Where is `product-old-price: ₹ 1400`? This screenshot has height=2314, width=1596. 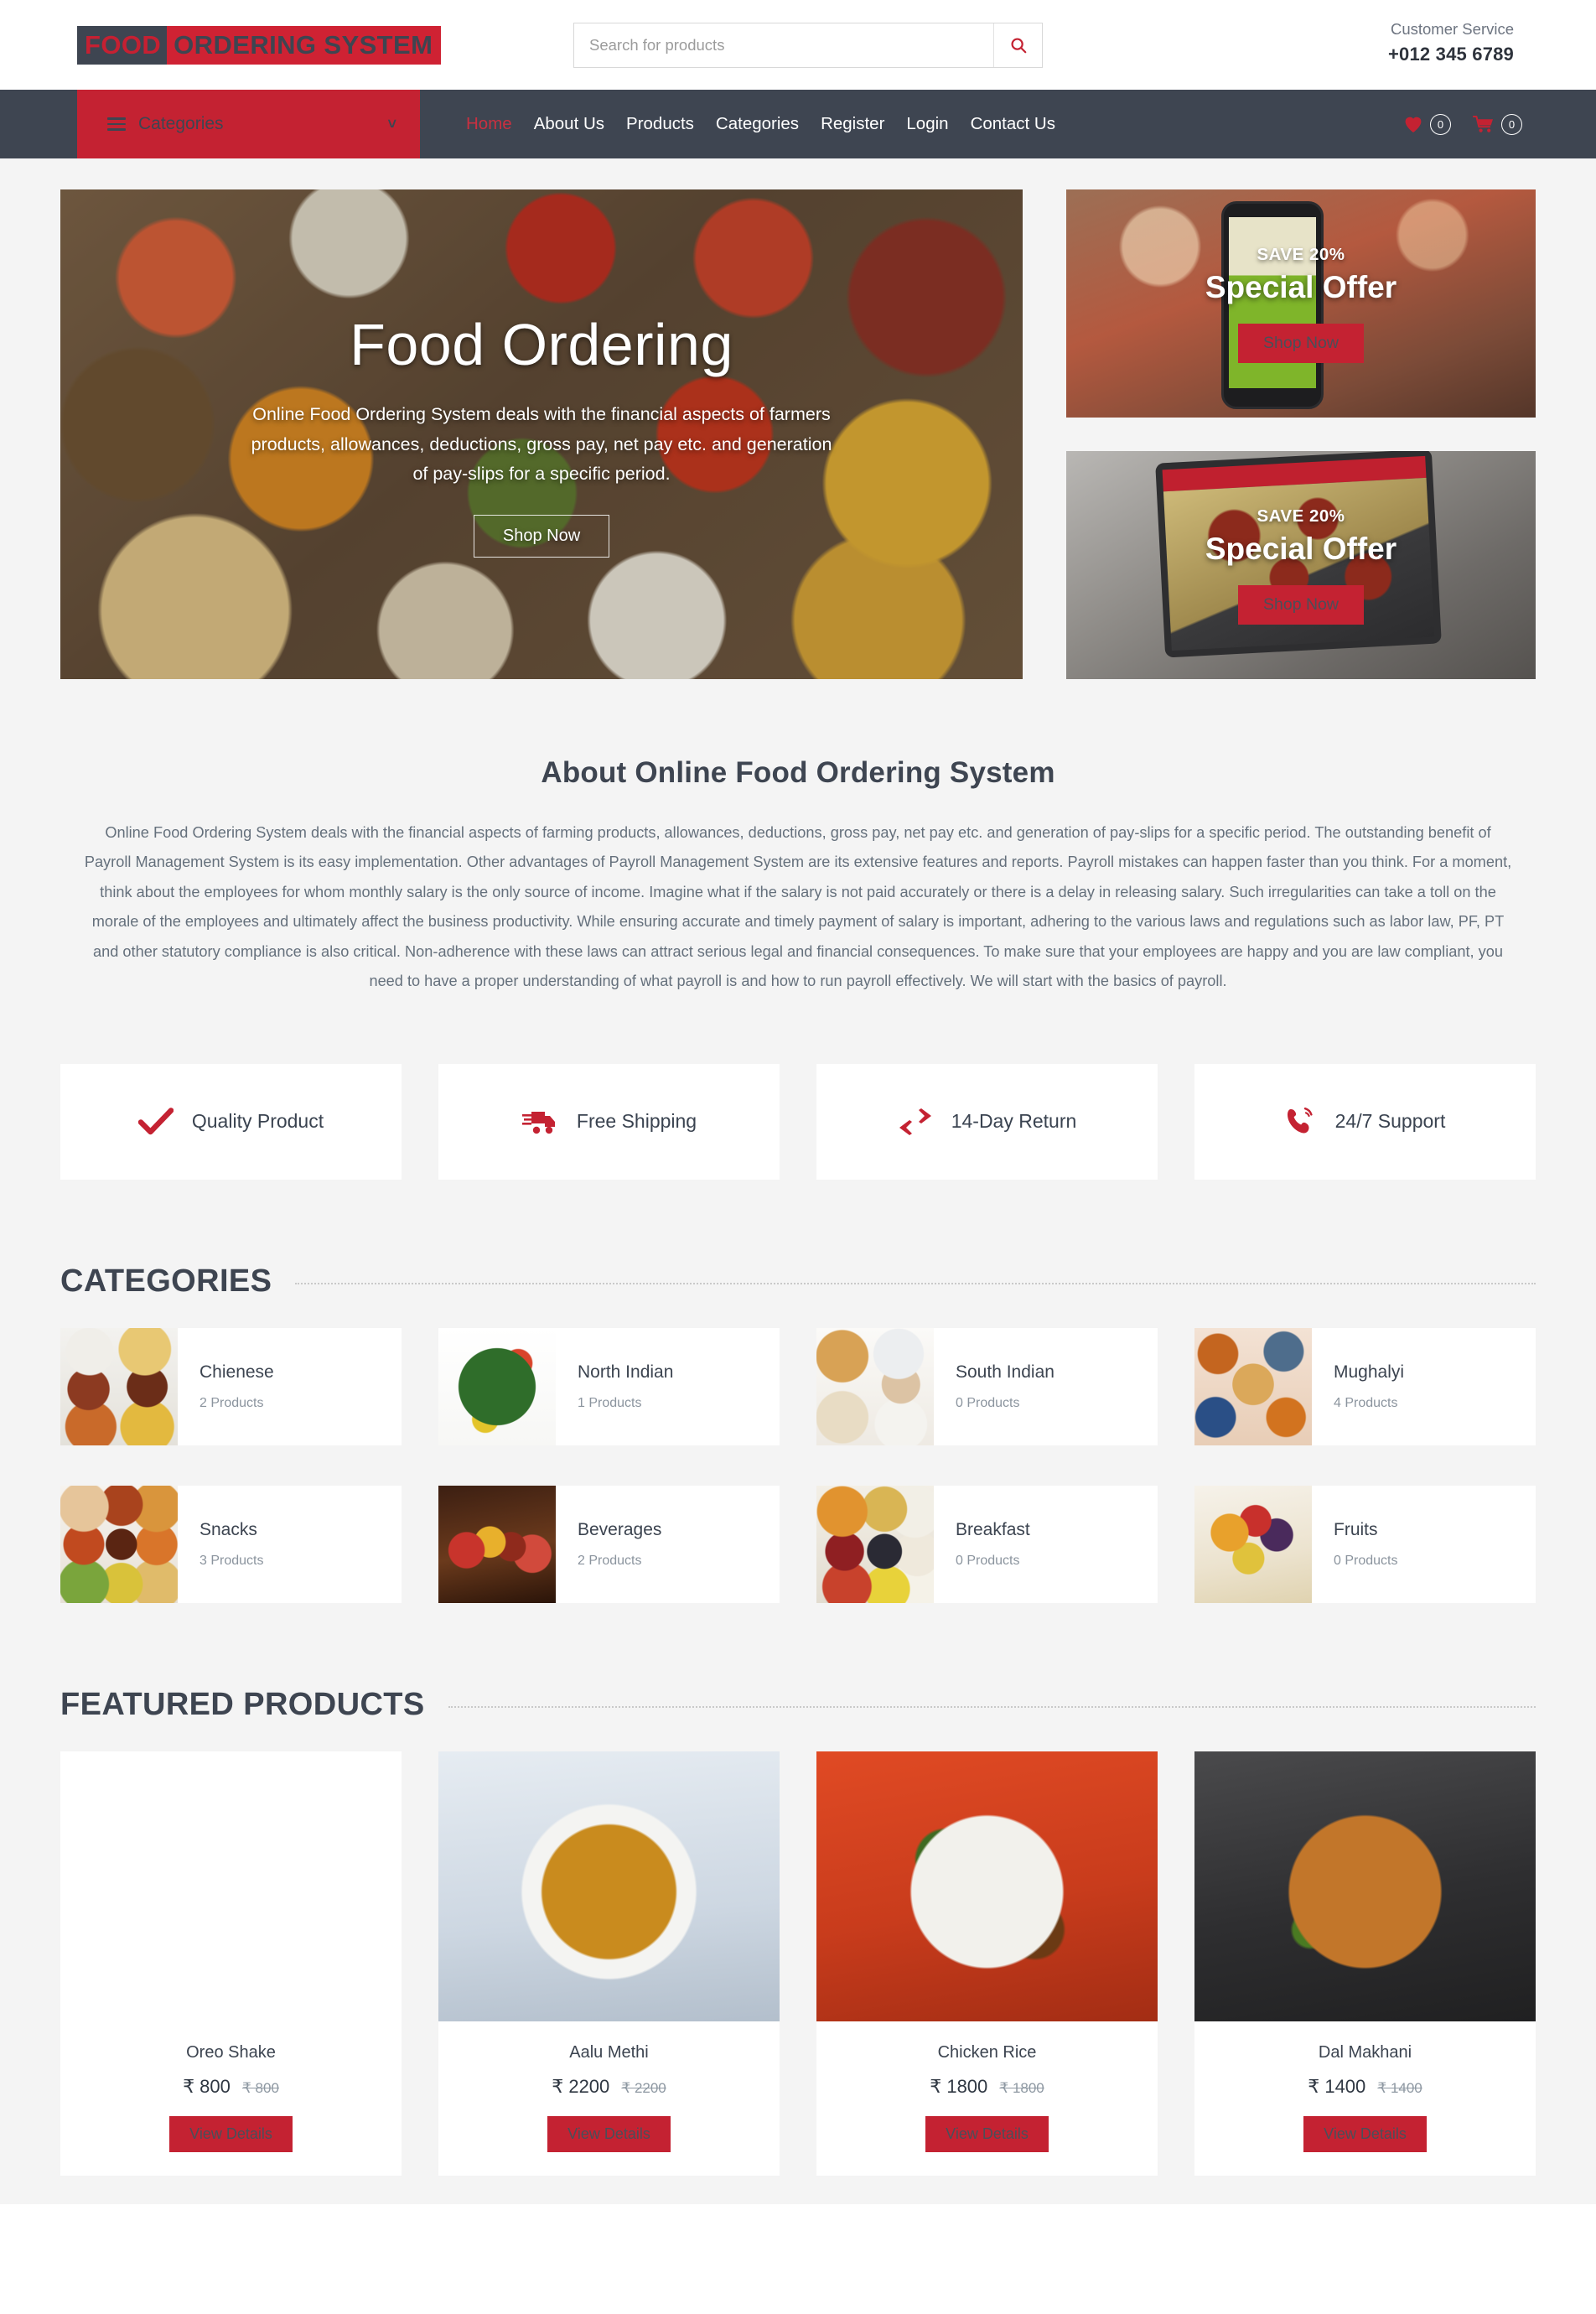
product-old-price: ₹ 1400 is located at coordinates (1399, 2087).